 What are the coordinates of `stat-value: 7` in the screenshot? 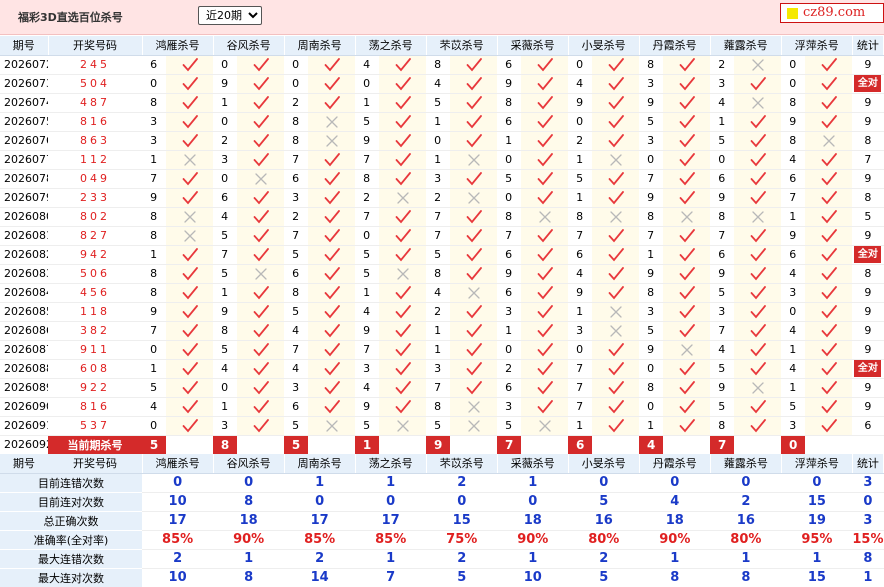 It's located at (868, 159).